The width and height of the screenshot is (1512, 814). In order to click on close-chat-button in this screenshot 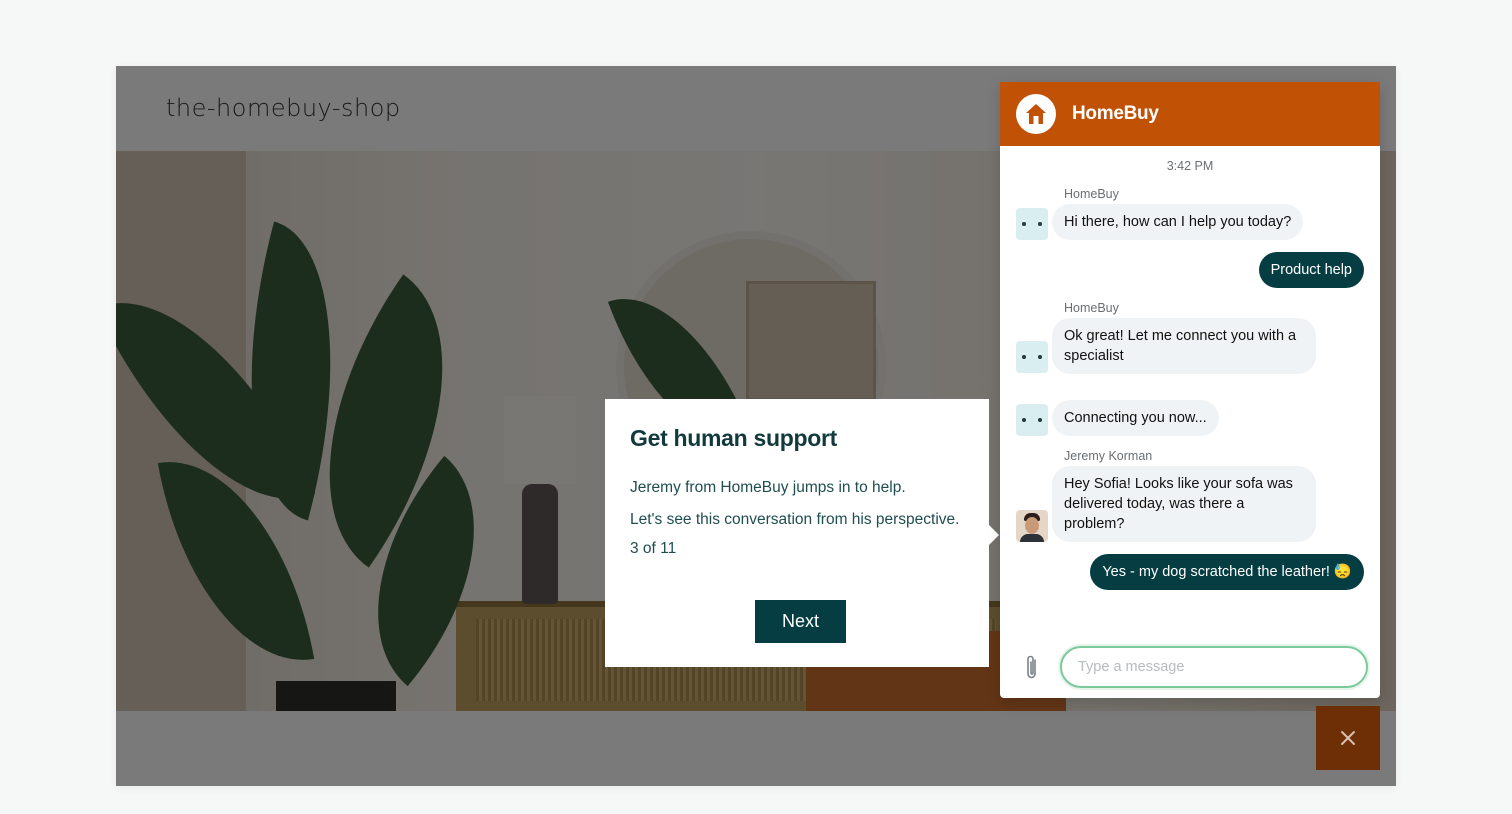, I will do `click(1348, 738)`.